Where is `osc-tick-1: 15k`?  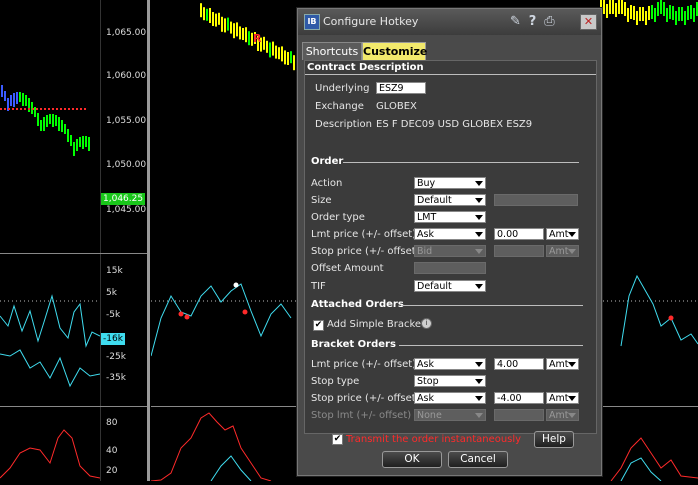
osc-tick-1: 15k is located at coordinates (114, 271).